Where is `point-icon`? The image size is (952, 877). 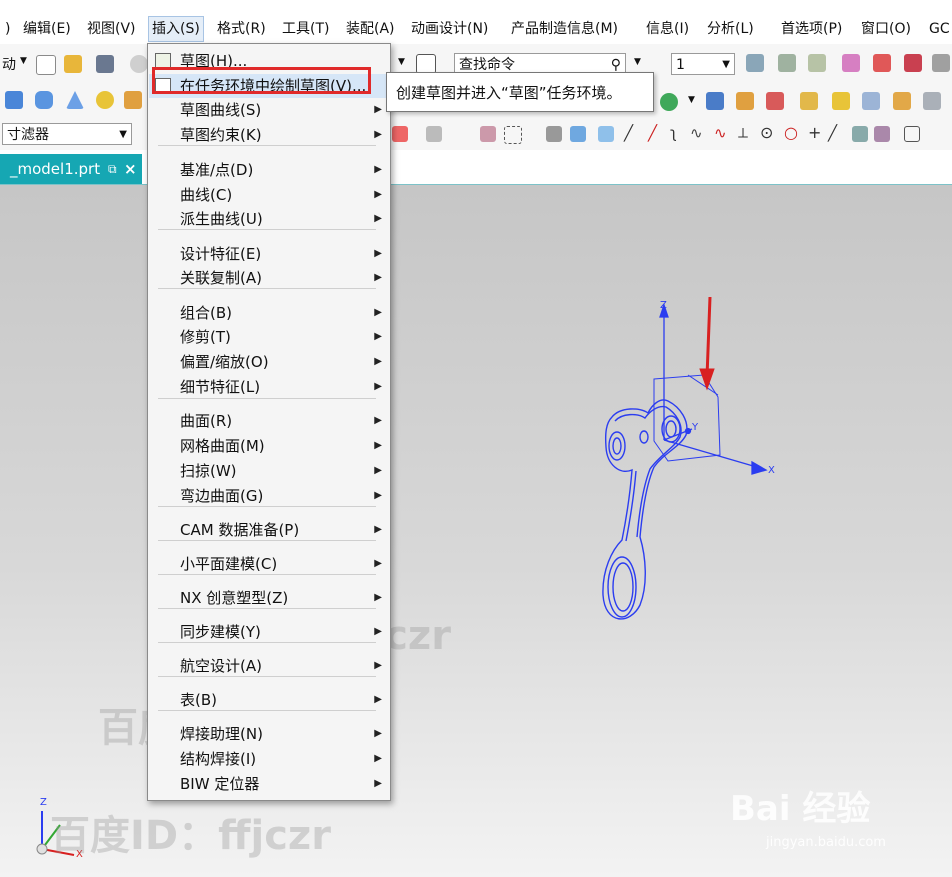
point-icon is located at coordinates (669, 102).